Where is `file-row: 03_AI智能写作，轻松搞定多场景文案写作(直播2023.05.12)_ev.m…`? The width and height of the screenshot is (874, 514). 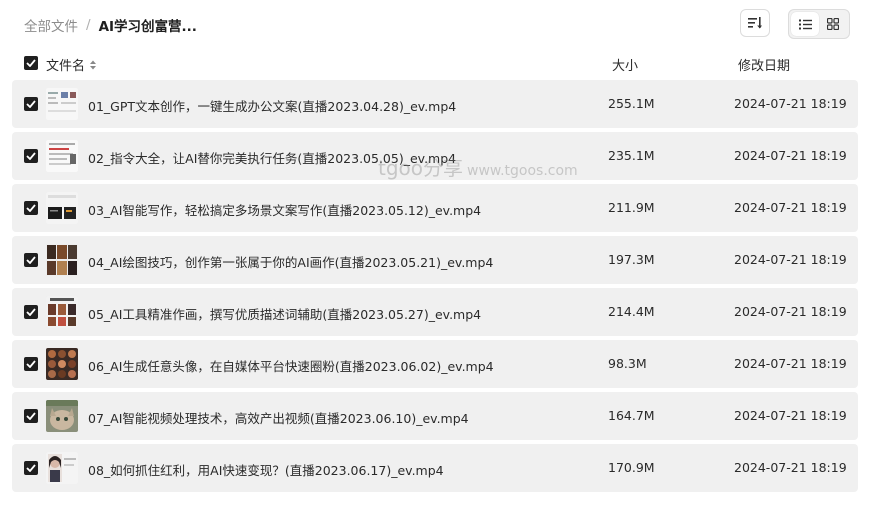
file-row: 03_AI智能写作，轻松搞定多场景文案写作(直播2023.05.12)_ev.m… is located at coordinates (435, 208).